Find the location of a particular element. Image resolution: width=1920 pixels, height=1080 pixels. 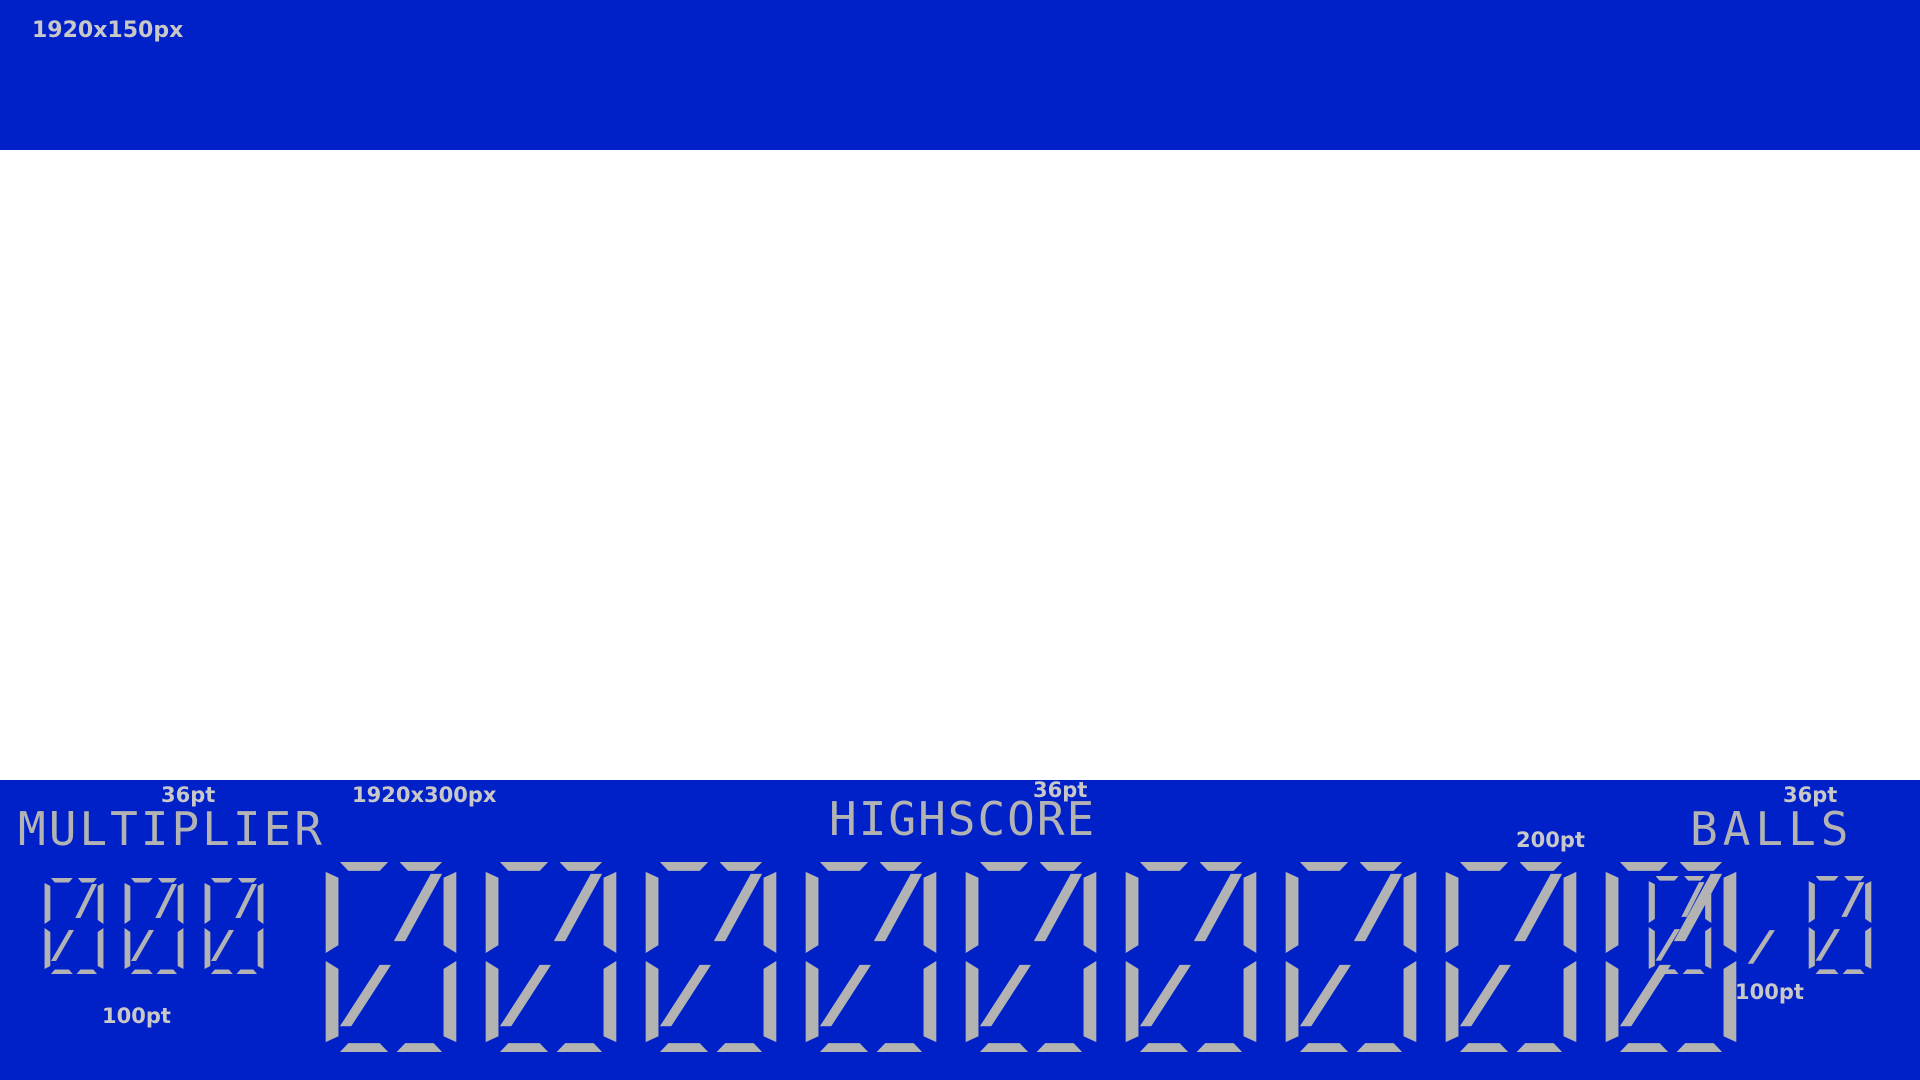

top-banner-size-note: 1920x150px is located at coordinates (108, 30).